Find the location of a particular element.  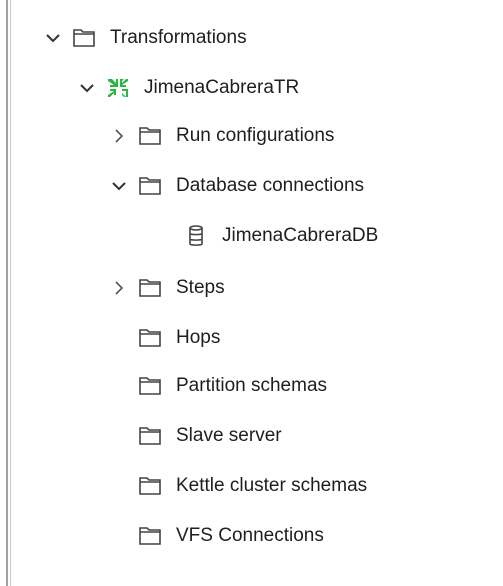

tree-item-label: Steps is located at coordinates (200, 287).